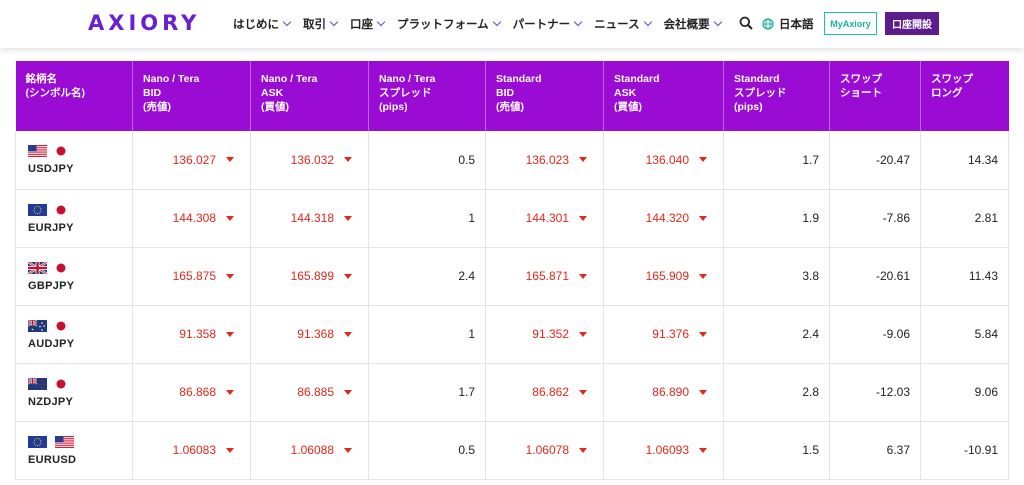 The height and width of the screenshot is (485, 1024). Describe the element at coordinates (541, 25) in the screenshot. I see `nav-label: パートナー` at that location.